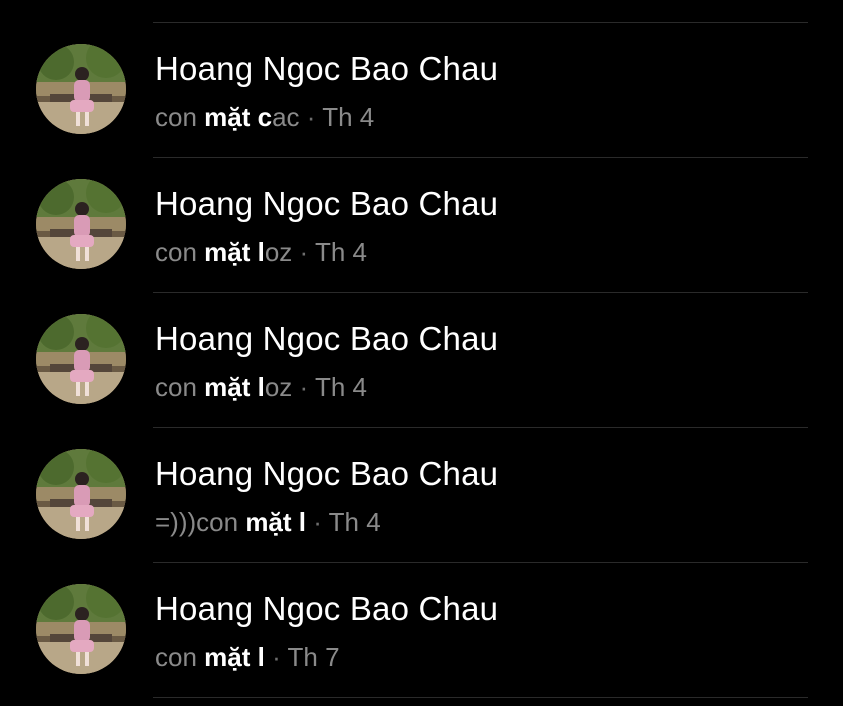 This screenshot has width=843, height=706. What do you see at coordinates (313, 657) in the screenshot?
I see `message-time: Th 7` at bounding box center [313, 657].